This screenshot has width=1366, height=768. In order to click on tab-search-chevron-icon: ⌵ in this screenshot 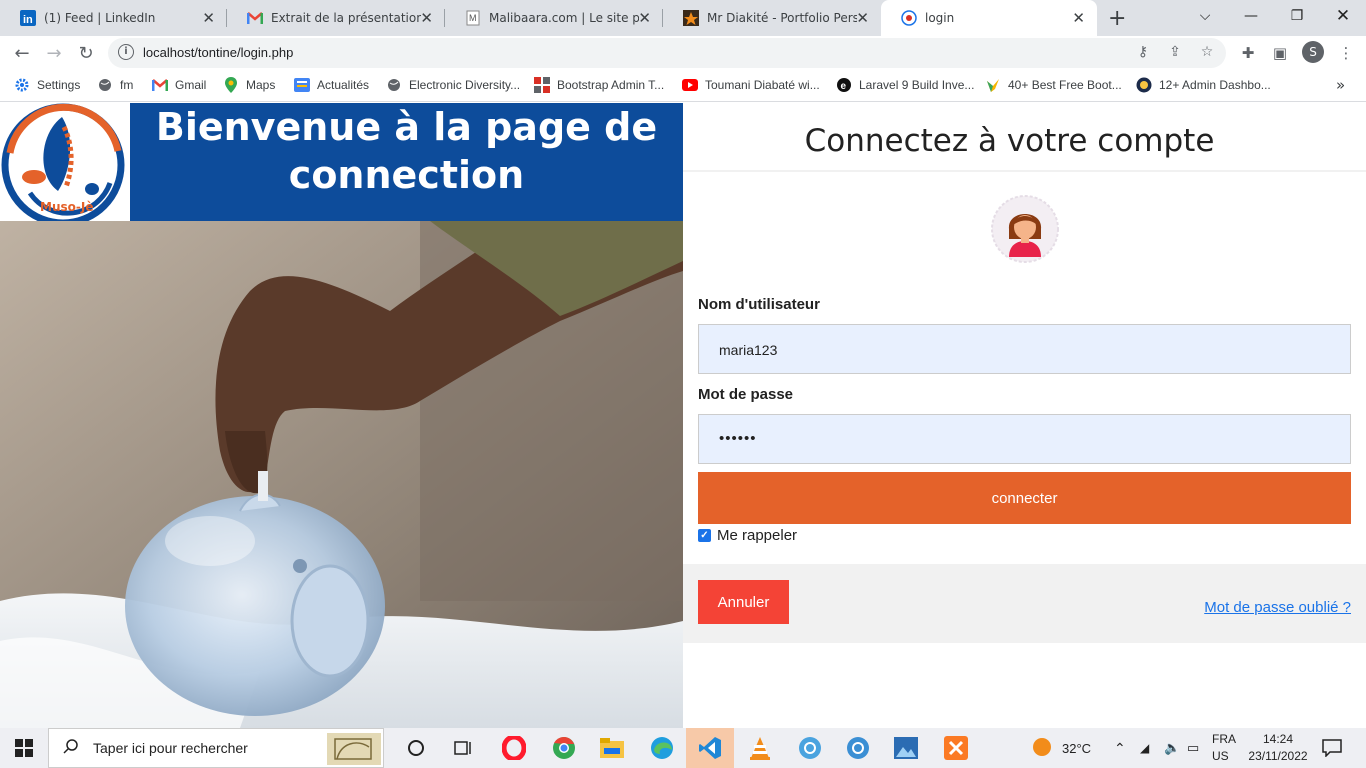, I will do `click(1205, 16)`.